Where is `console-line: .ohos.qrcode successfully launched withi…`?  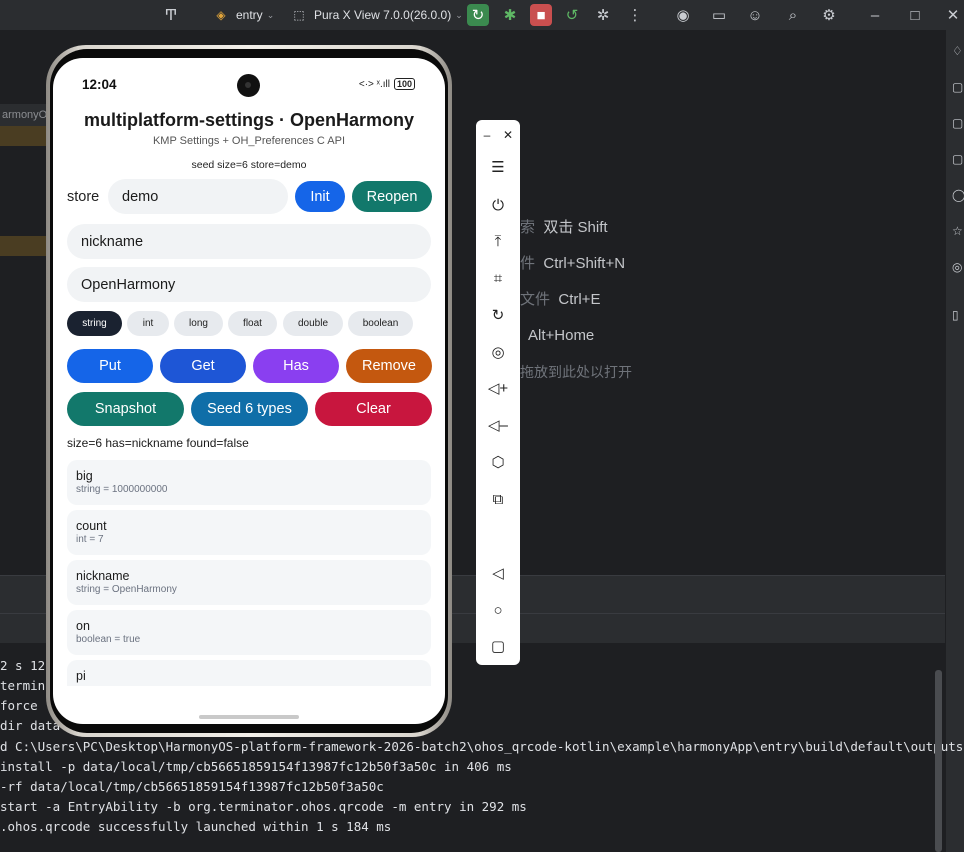 console-line: .ohos.qrcode successfully launched withi… is located at coordinates (196, 826).